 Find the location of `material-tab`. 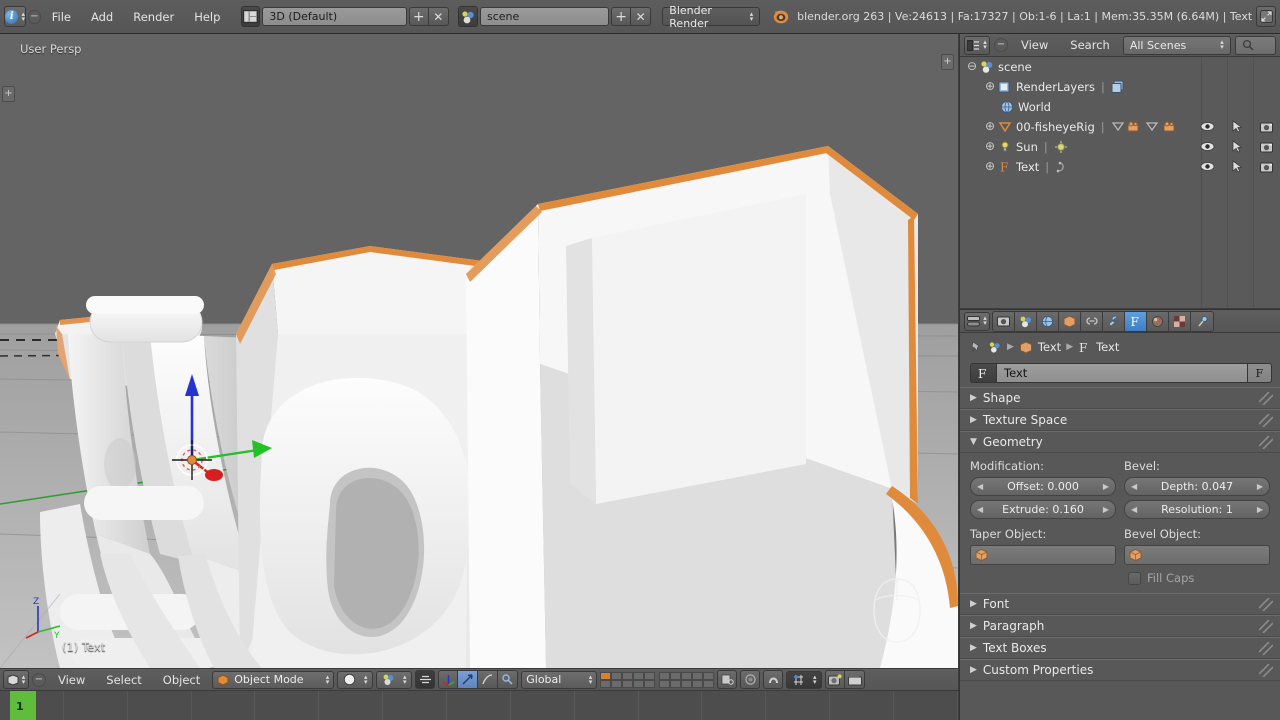

material-tab is located at coordinates (1158, 321).